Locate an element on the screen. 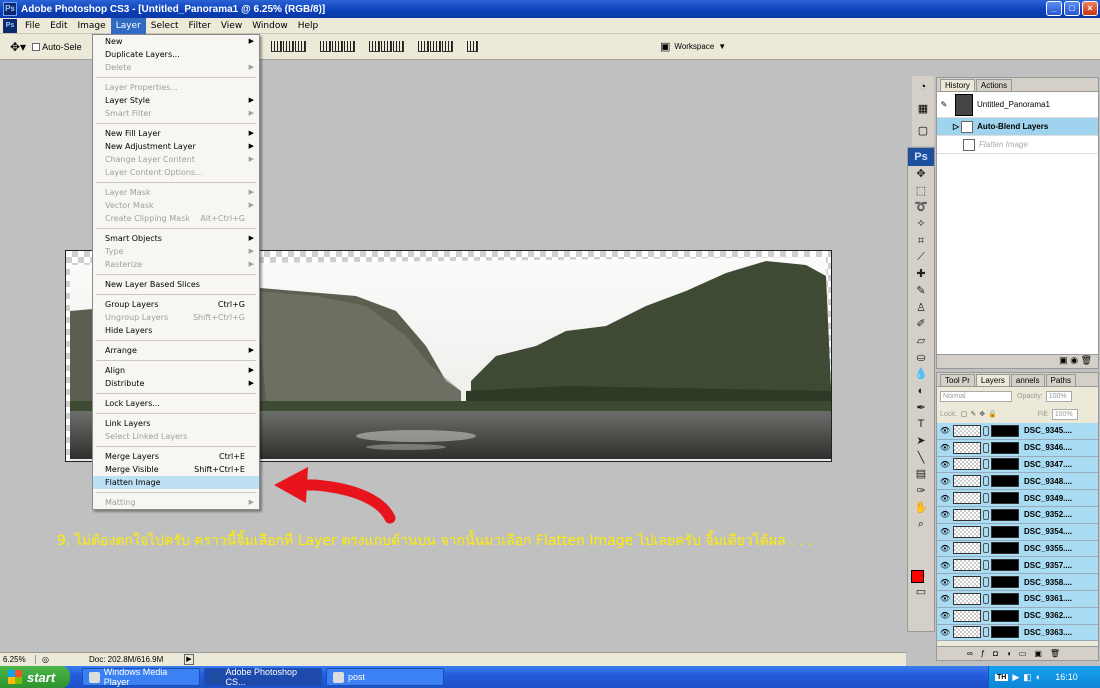  tab-history: History is located at coordinates (957, 85).